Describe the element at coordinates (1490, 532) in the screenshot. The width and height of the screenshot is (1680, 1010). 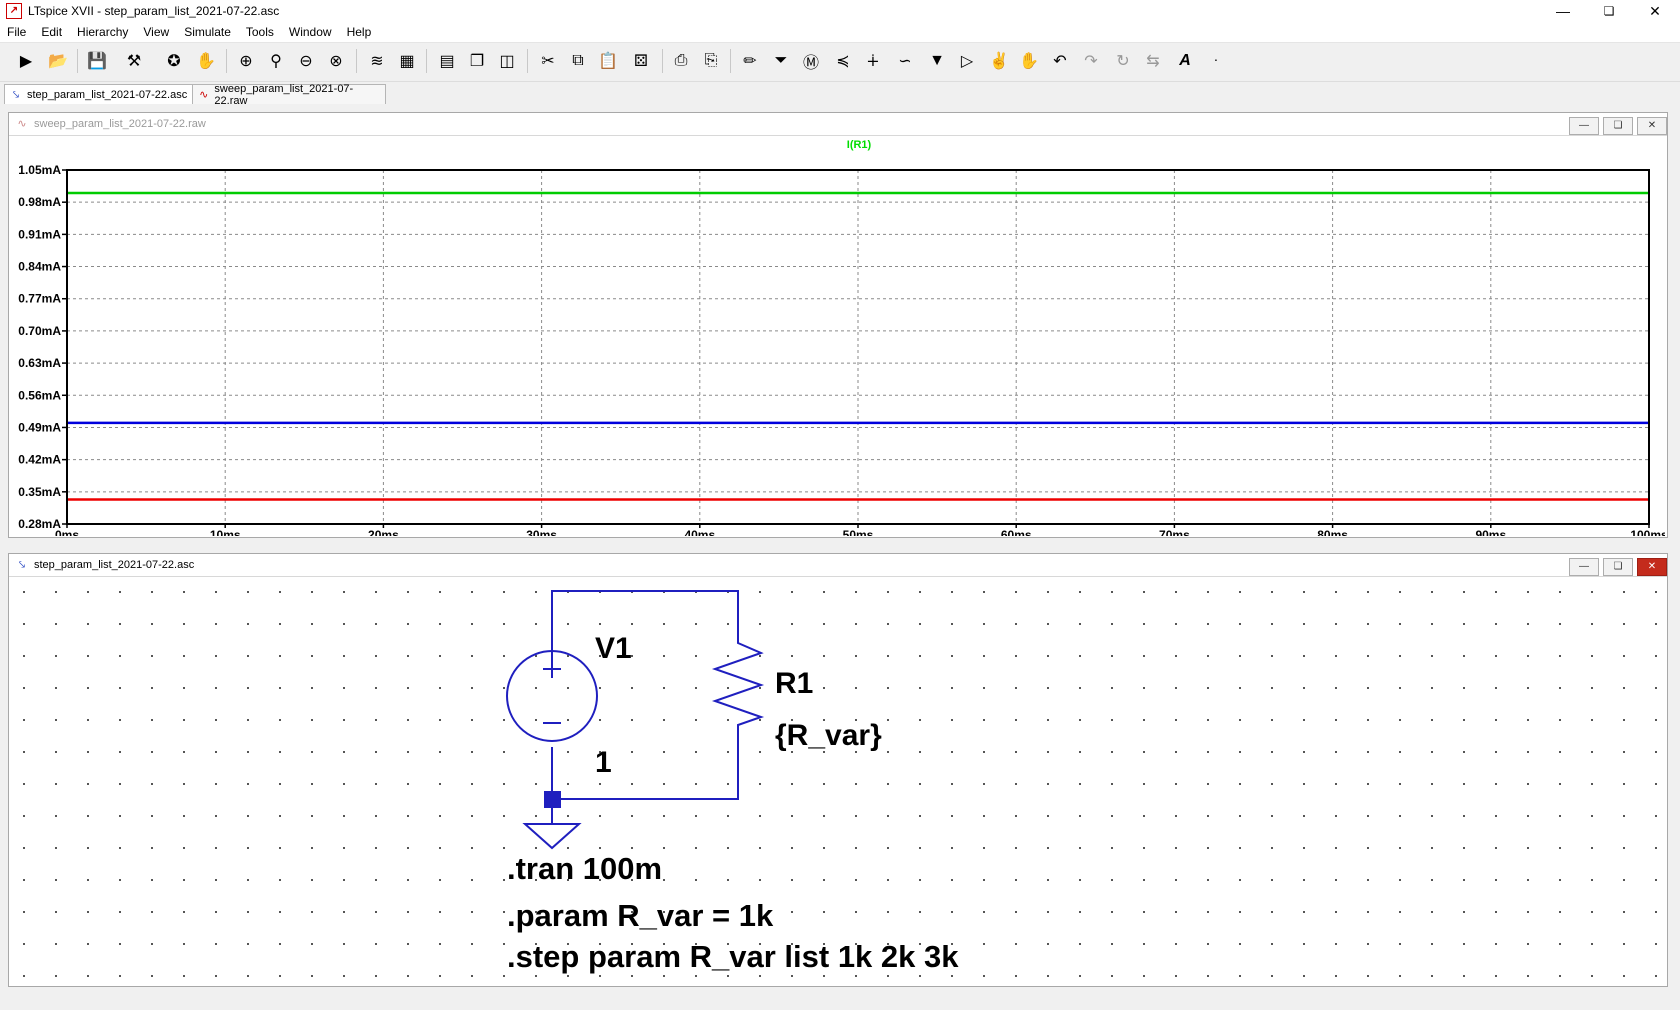
I see `x-tick-label: 90ms` at that location.